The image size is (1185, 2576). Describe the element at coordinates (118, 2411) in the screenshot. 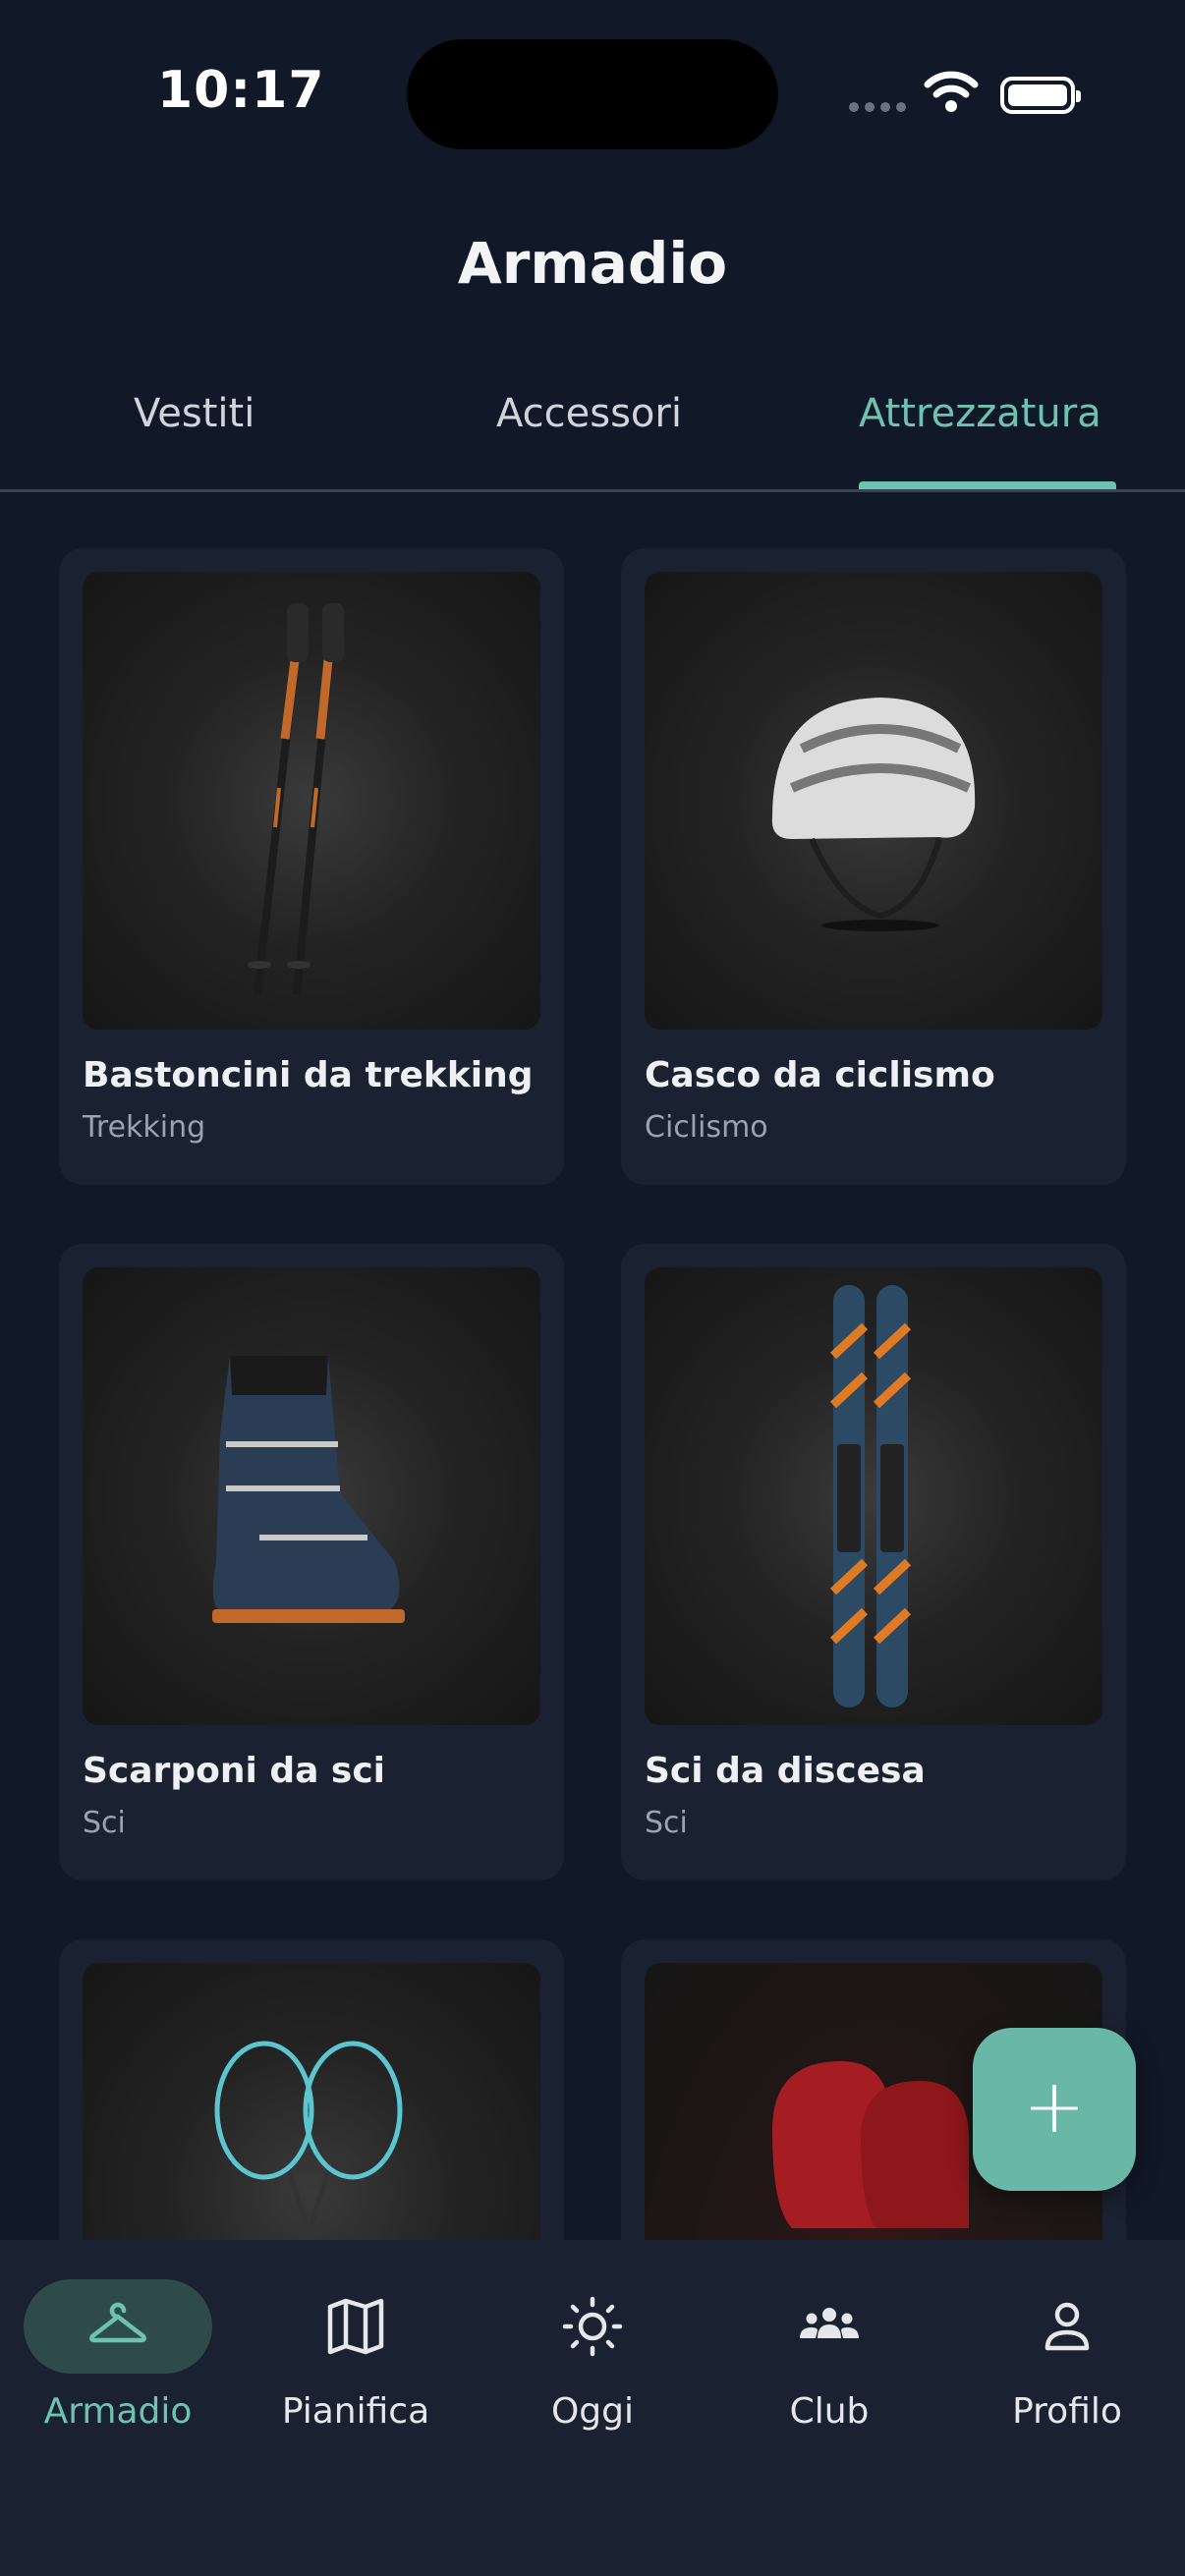

I see `nav-label: Armadio` at that location.